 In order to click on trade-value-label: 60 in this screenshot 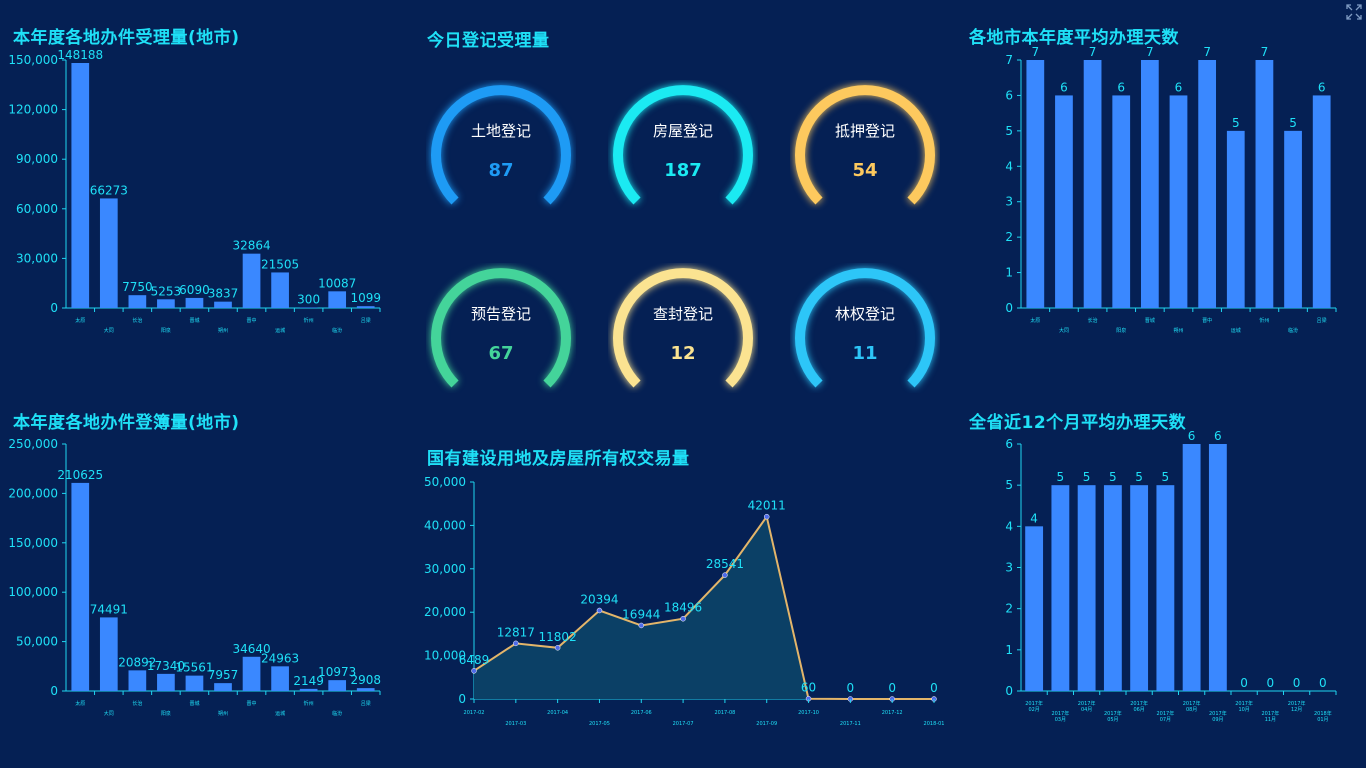, I will do `click(808, 688)`.